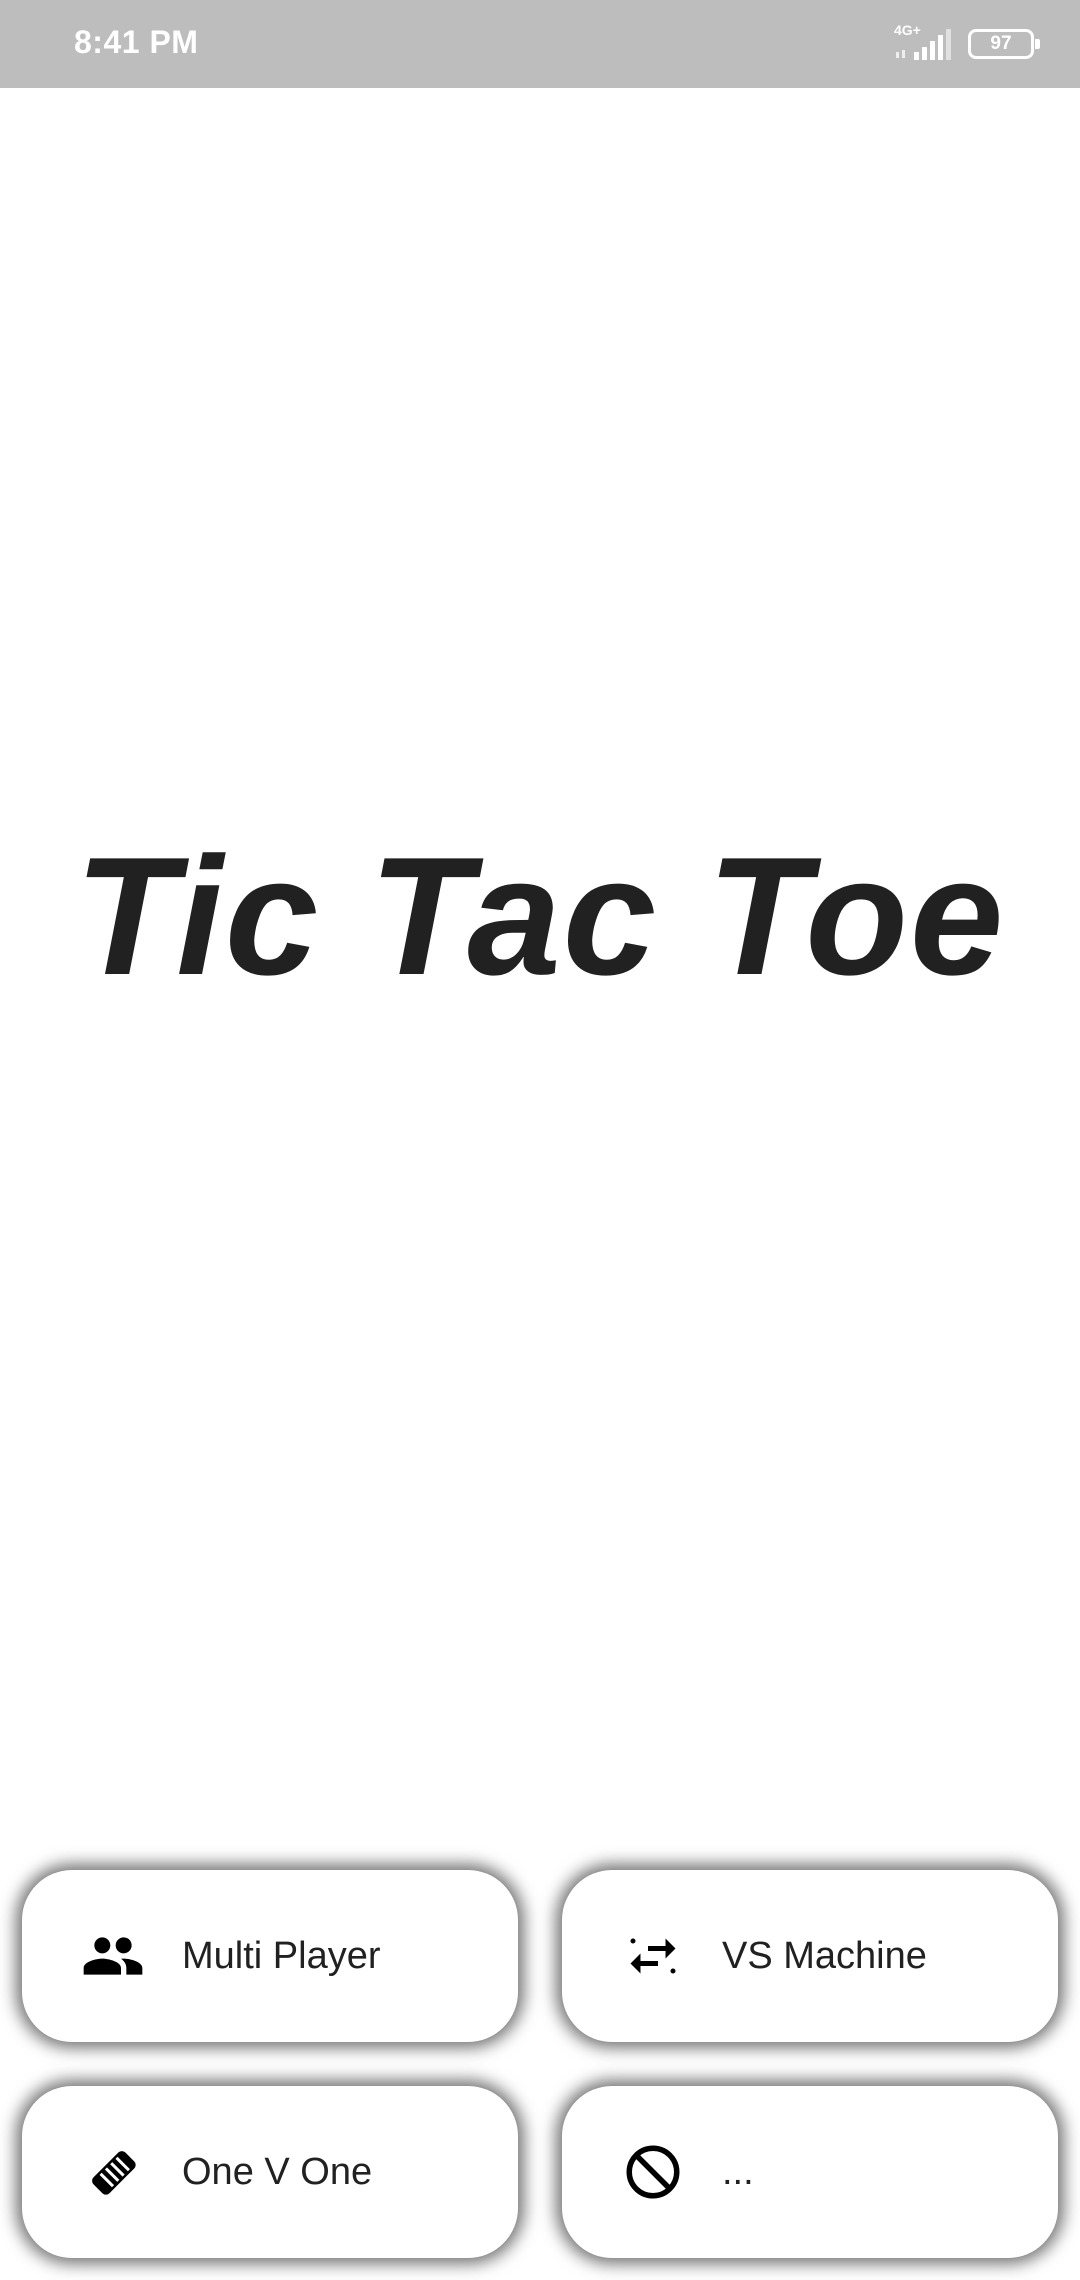 This screenshot has width=1080, height=2280. What do you see at coordinates (113, 2172) in the screenshot?
I see `handshake-icon` at bounding box center [113, 2172].